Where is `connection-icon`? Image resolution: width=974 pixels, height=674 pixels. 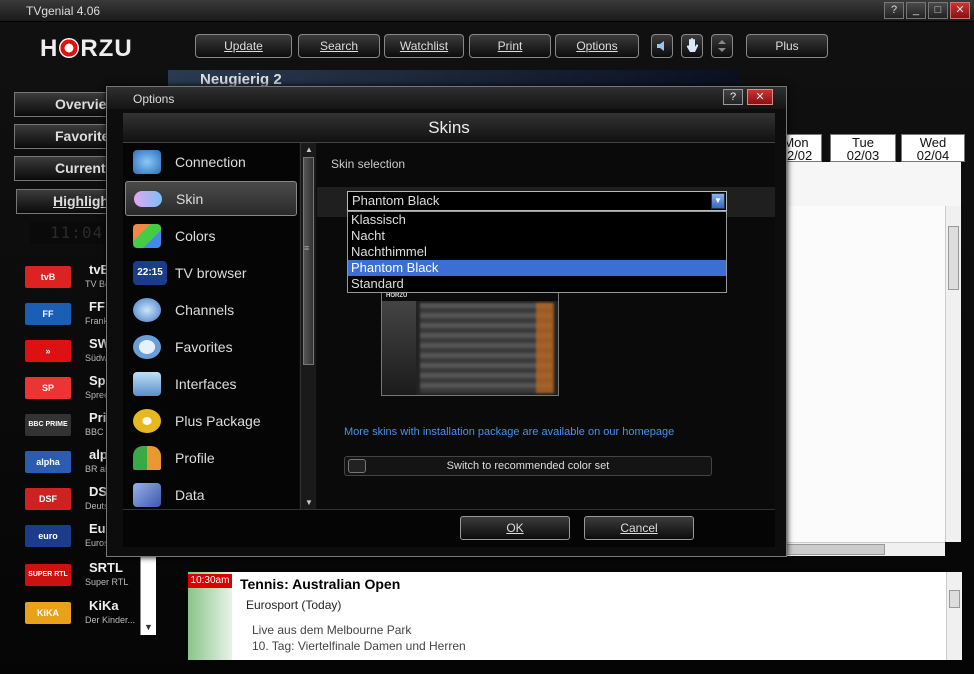 connection-icon is located at coordinates (147, 162).